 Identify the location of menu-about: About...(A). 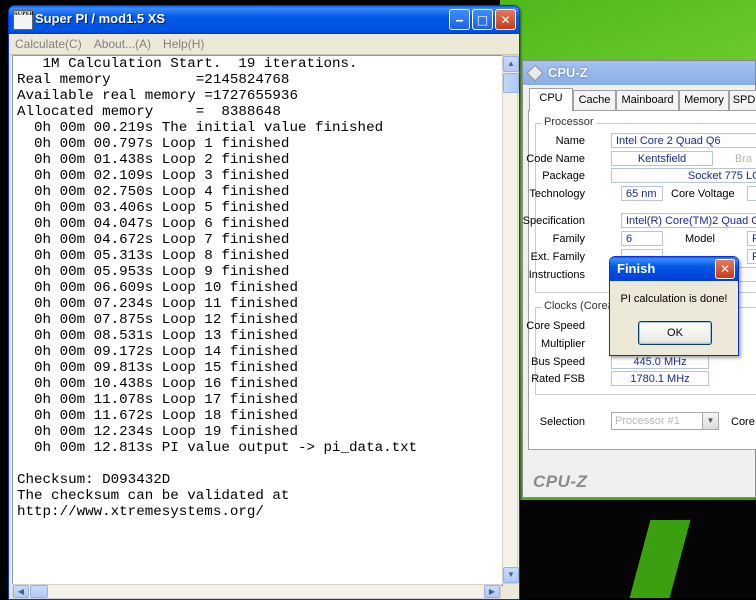
(122, 44).